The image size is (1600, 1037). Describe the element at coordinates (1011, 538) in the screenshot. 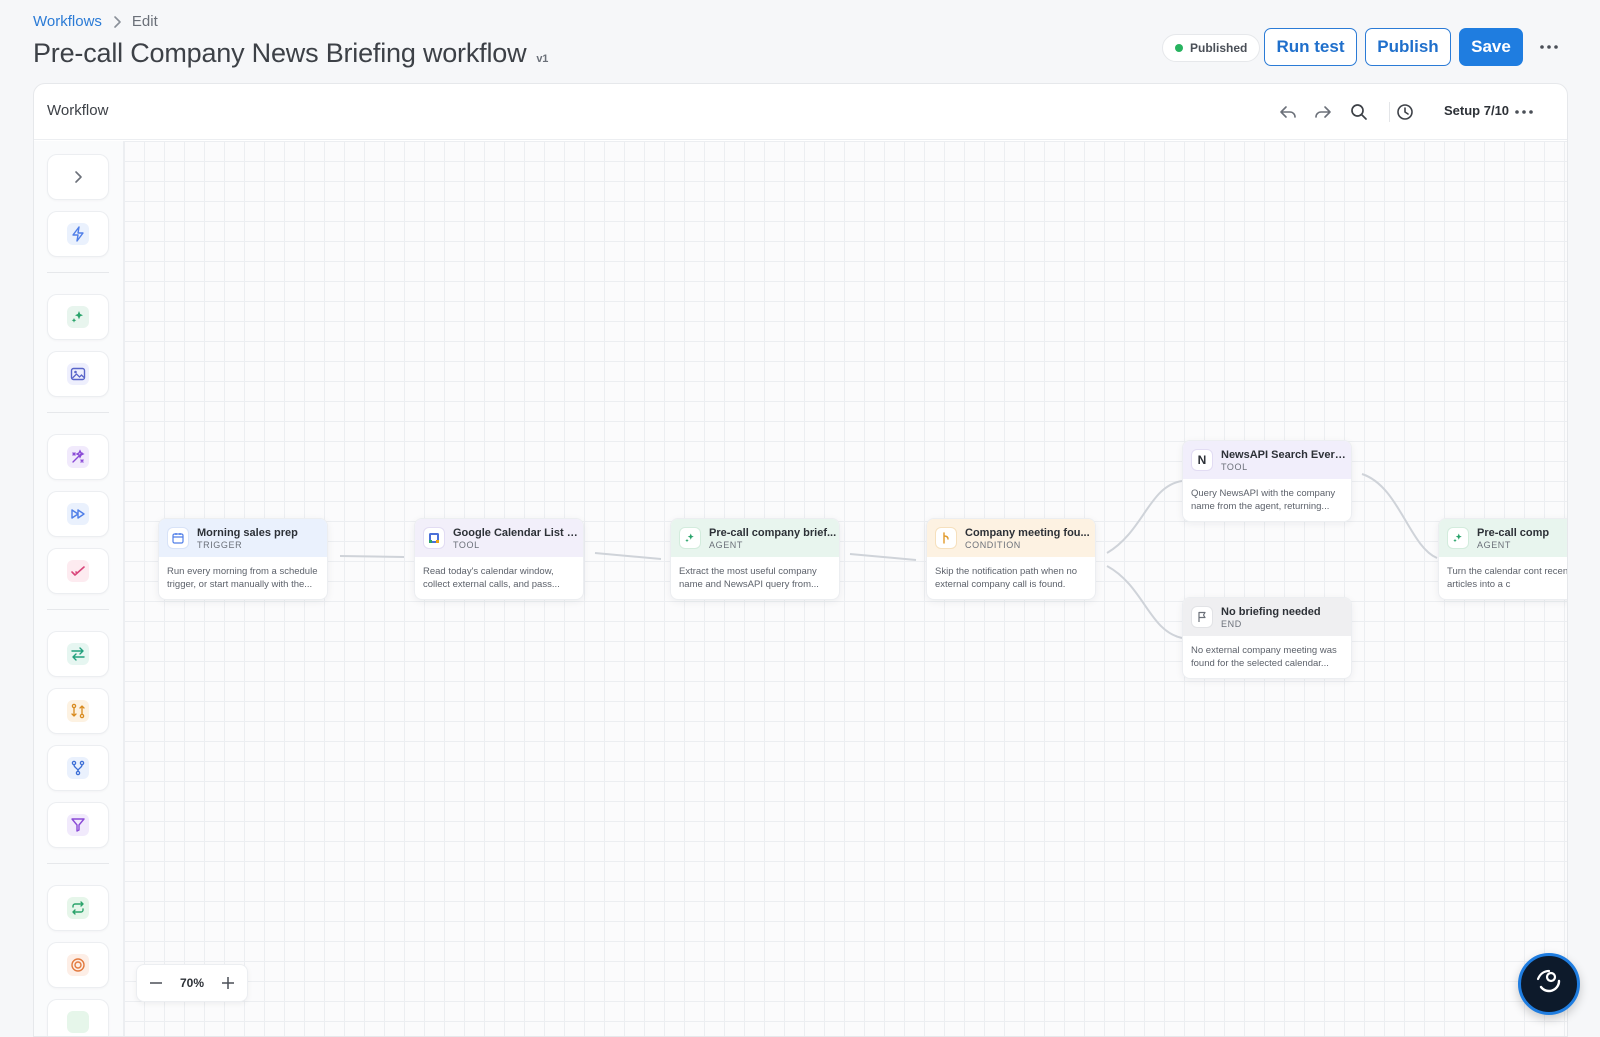

I see `node-header: Company meeting fou... CONDITION` at that location.